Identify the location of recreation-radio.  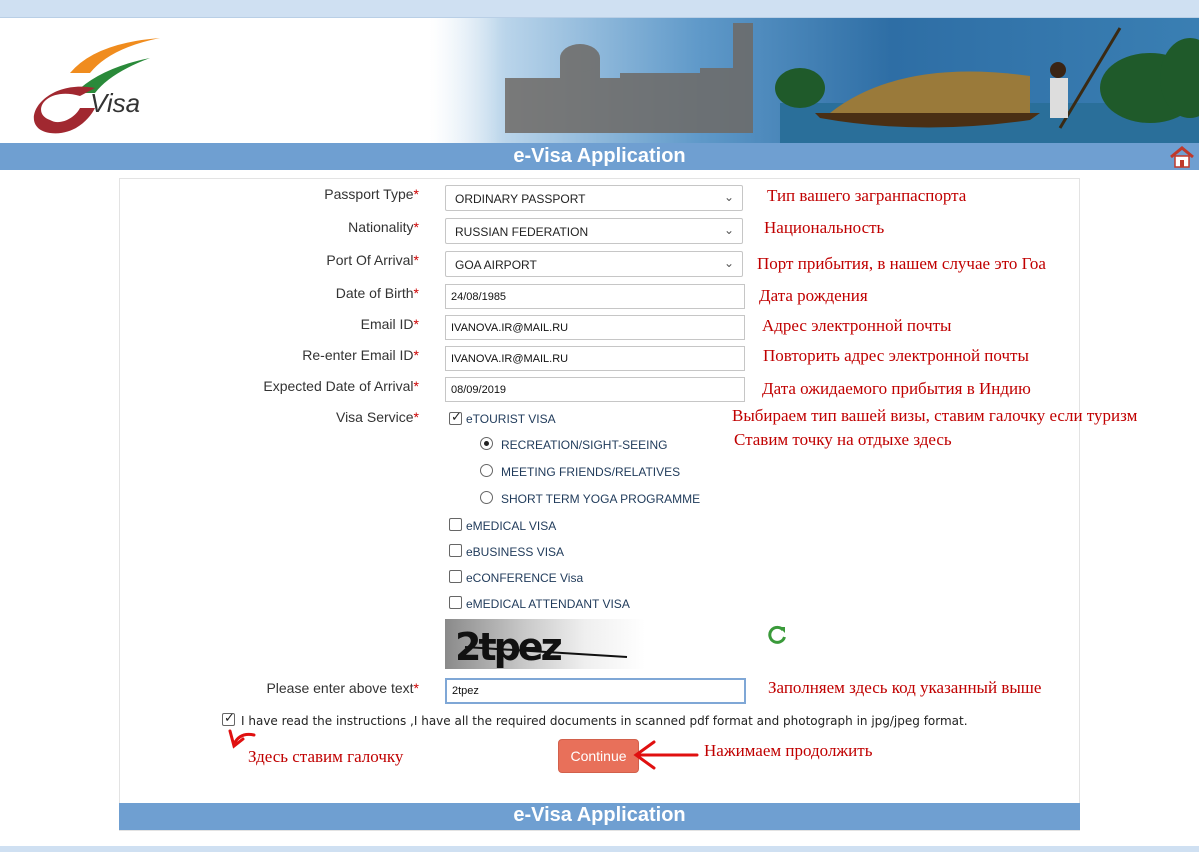
(486, 443).